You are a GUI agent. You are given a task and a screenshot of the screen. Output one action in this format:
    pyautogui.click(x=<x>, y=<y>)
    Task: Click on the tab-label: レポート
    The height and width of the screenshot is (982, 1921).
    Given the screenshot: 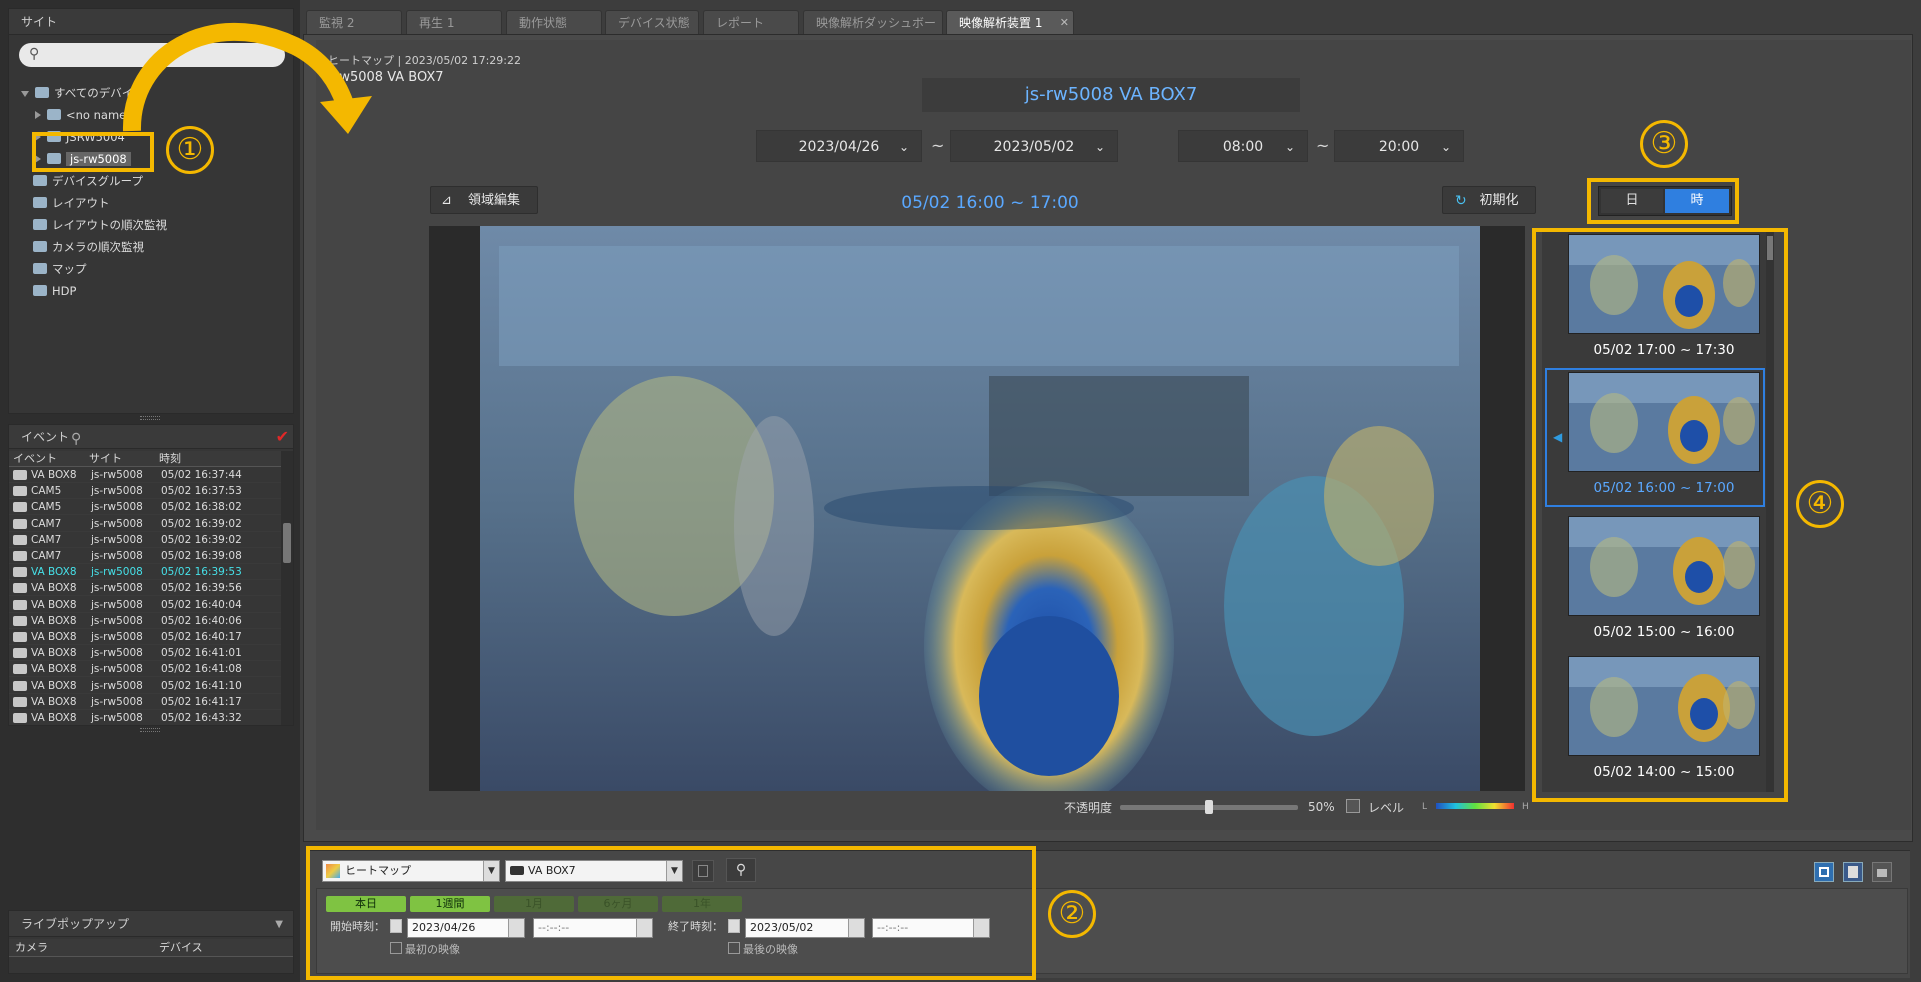 What is the action you would take?
    pyautogui.click(x=740, y=23)
    